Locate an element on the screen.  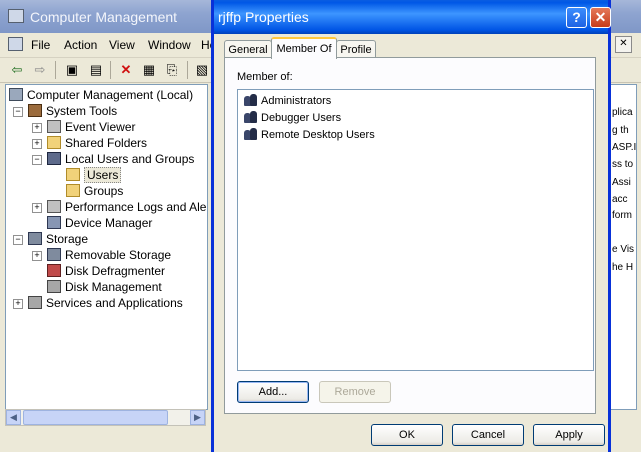
dialog-titlebar: rjffp Properties ? ✕ is located at coordinates (412, 17).